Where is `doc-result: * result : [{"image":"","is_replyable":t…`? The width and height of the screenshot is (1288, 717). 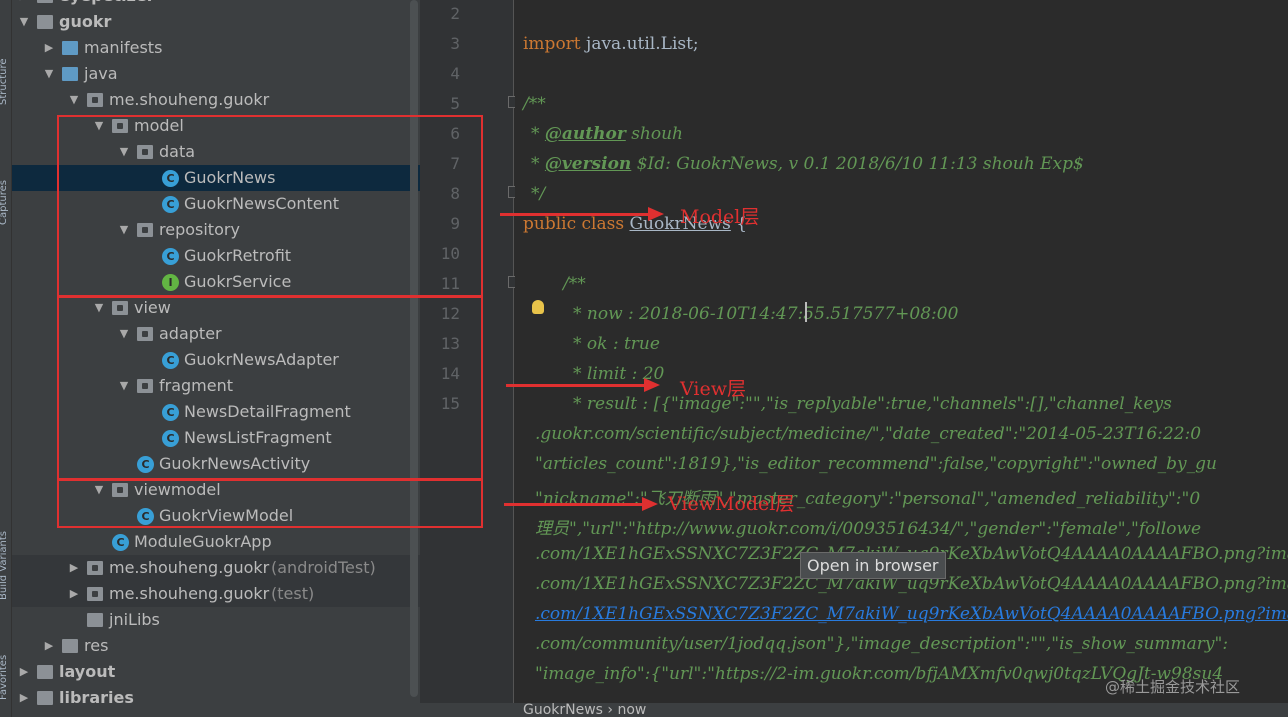 doc-result: * result : [{"image":"","is_replyable":t… is located at coordinates (872, 404).